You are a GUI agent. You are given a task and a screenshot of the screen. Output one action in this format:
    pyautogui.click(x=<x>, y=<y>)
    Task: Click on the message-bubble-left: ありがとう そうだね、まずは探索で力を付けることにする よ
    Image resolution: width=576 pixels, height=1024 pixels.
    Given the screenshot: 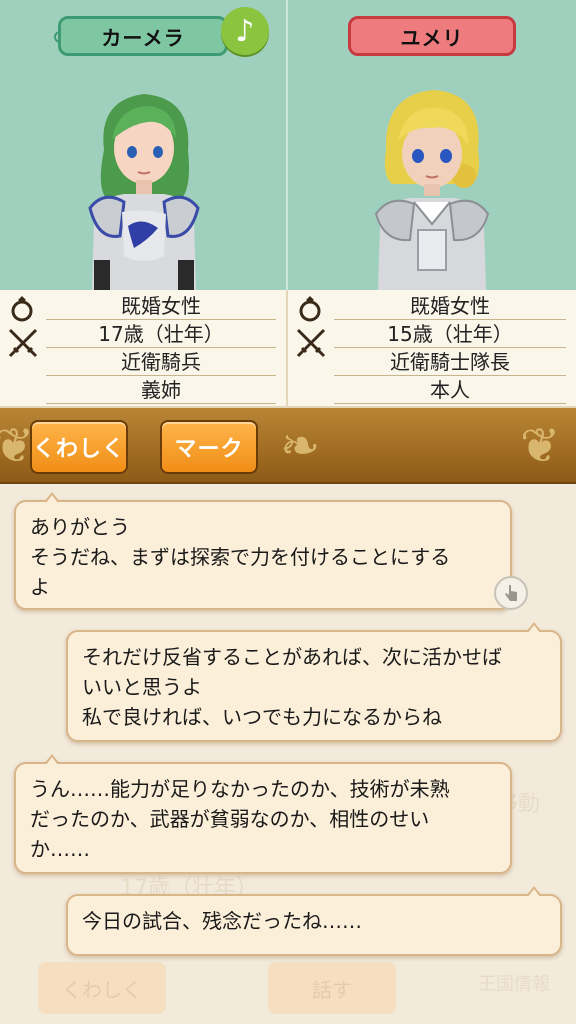 What is the action you would take?
    pyautogui.click(x=263, y=551)
    